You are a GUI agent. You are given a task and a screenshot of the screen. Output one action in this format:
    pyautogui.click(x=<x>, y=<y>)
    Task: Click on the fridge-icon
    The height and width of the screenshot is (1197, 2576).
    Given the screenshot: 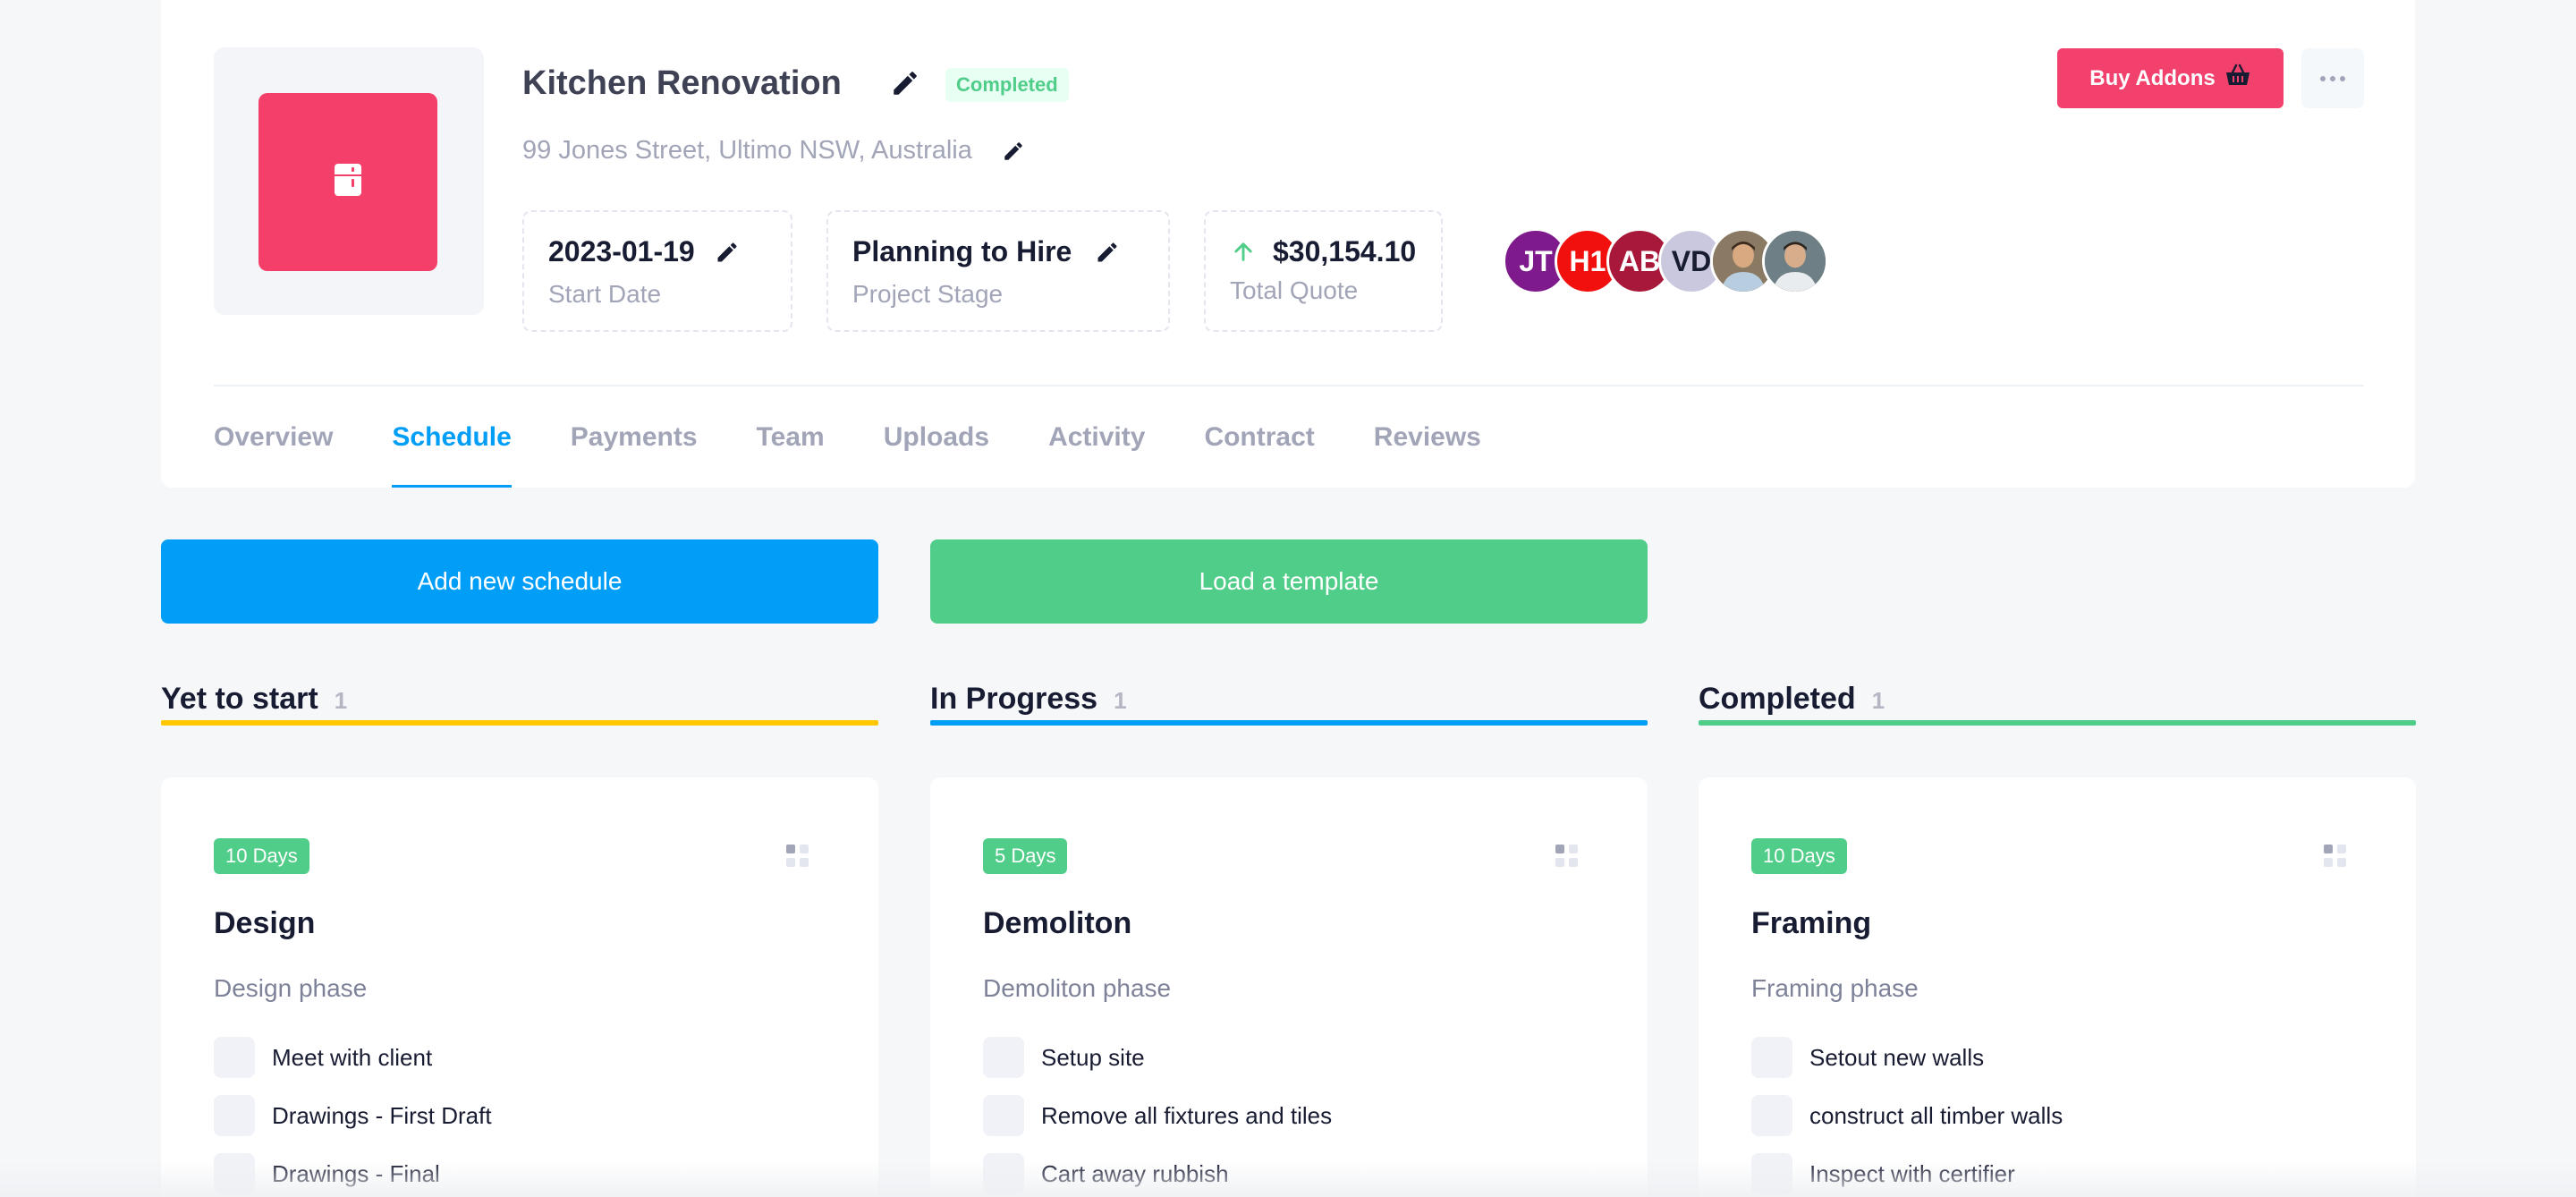 What is the action you would take?
    pyautogui.click(x=348, y=182)
    